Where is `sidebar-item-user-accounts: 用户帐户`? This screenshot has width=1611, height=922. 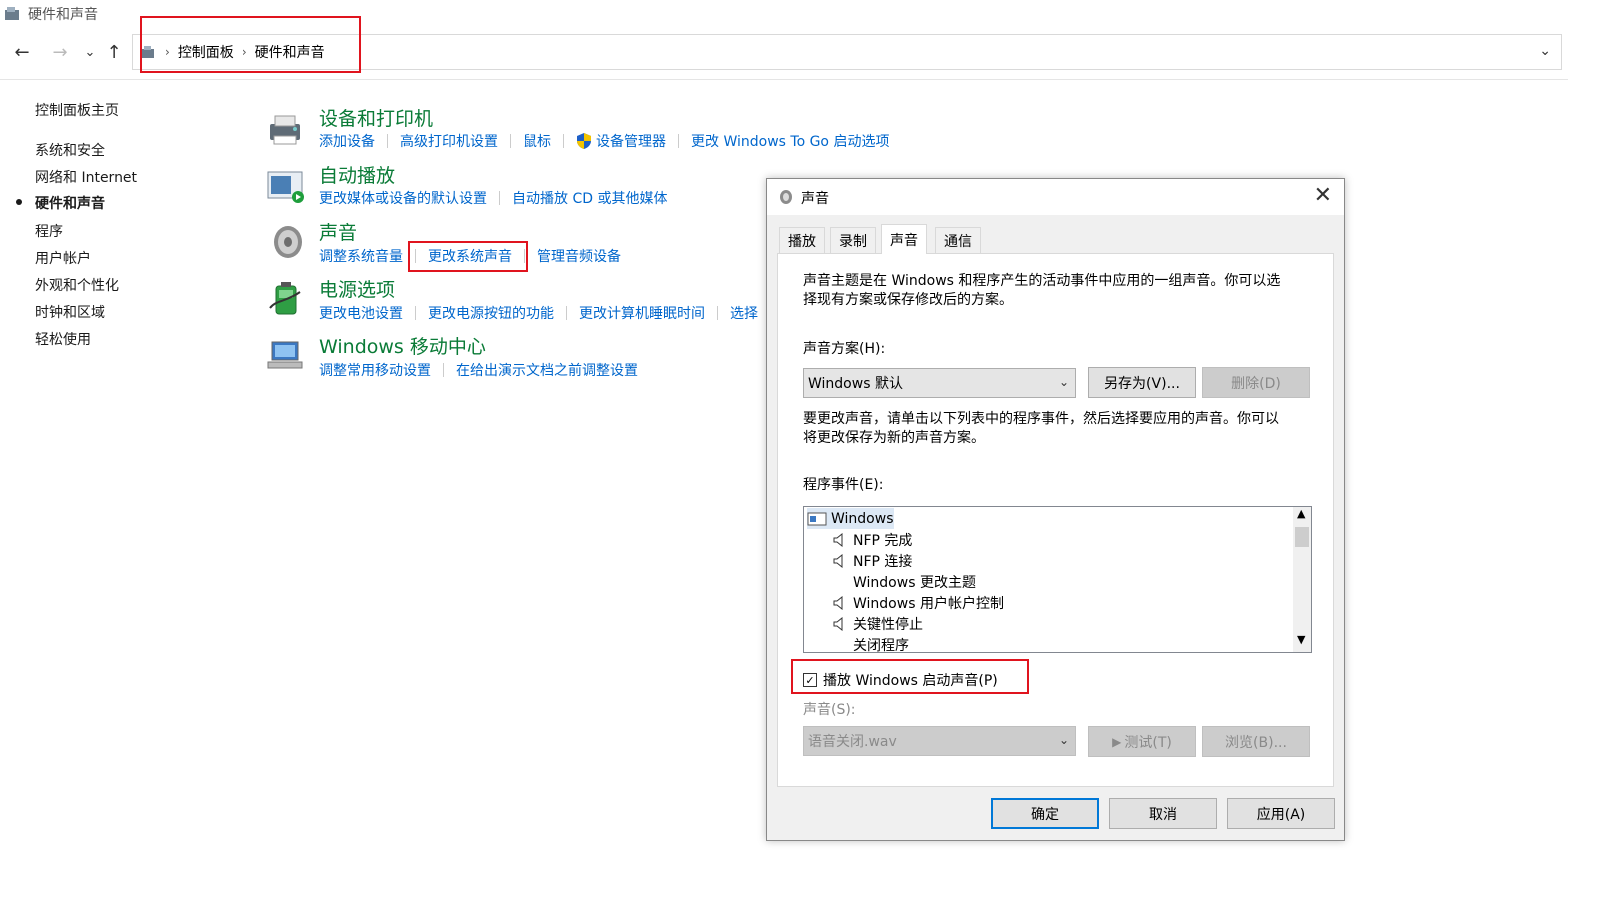 sidebar-item-user-accounts: 用户帐户 is located at coordinates (63, 258).